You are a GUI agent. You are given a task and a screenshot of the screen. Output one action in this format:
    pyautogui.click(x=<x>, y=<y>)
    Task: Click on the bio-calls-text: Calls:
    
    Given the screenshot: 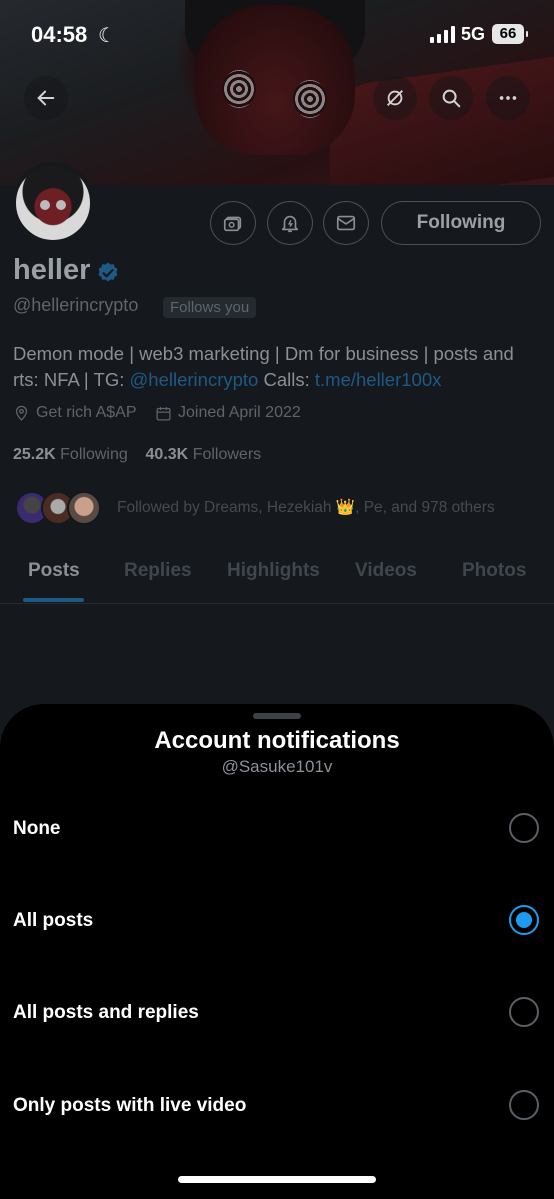 What is the action you would take?
    pyautogui.click(x=286, y=379)
    